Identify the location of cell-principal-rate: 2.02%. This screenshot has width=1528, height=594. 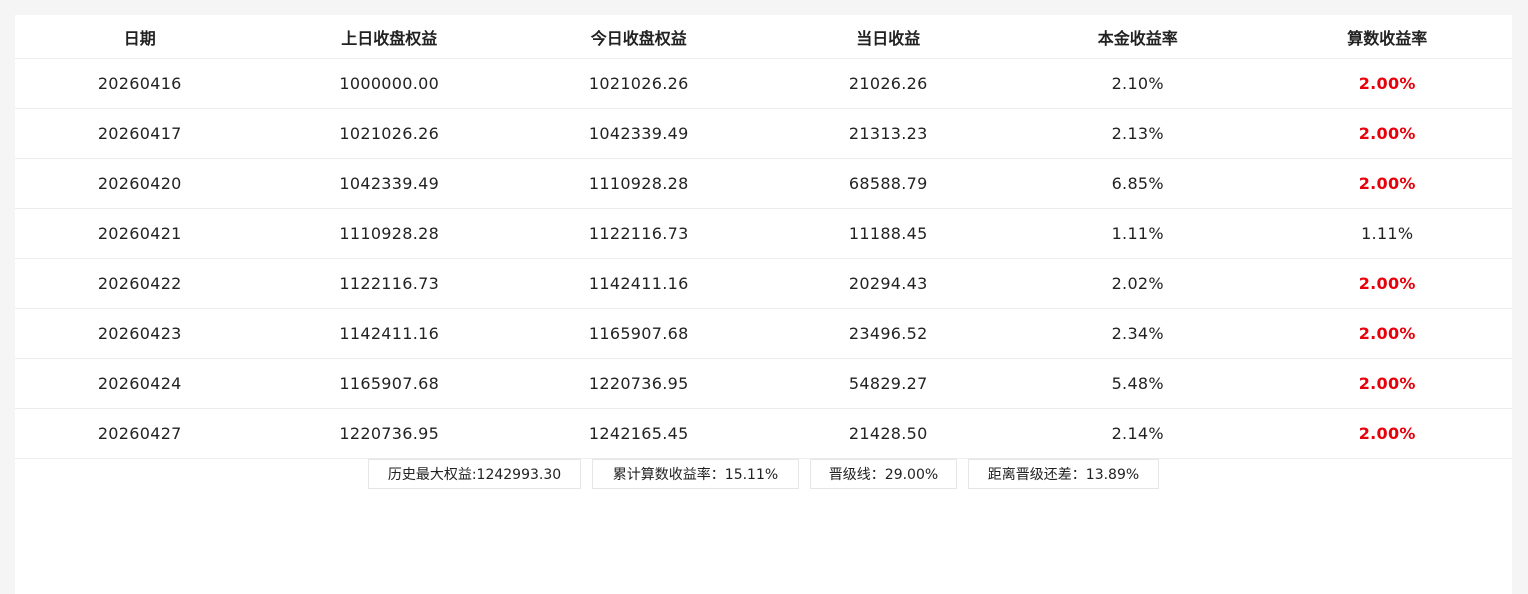
(1138, 283).